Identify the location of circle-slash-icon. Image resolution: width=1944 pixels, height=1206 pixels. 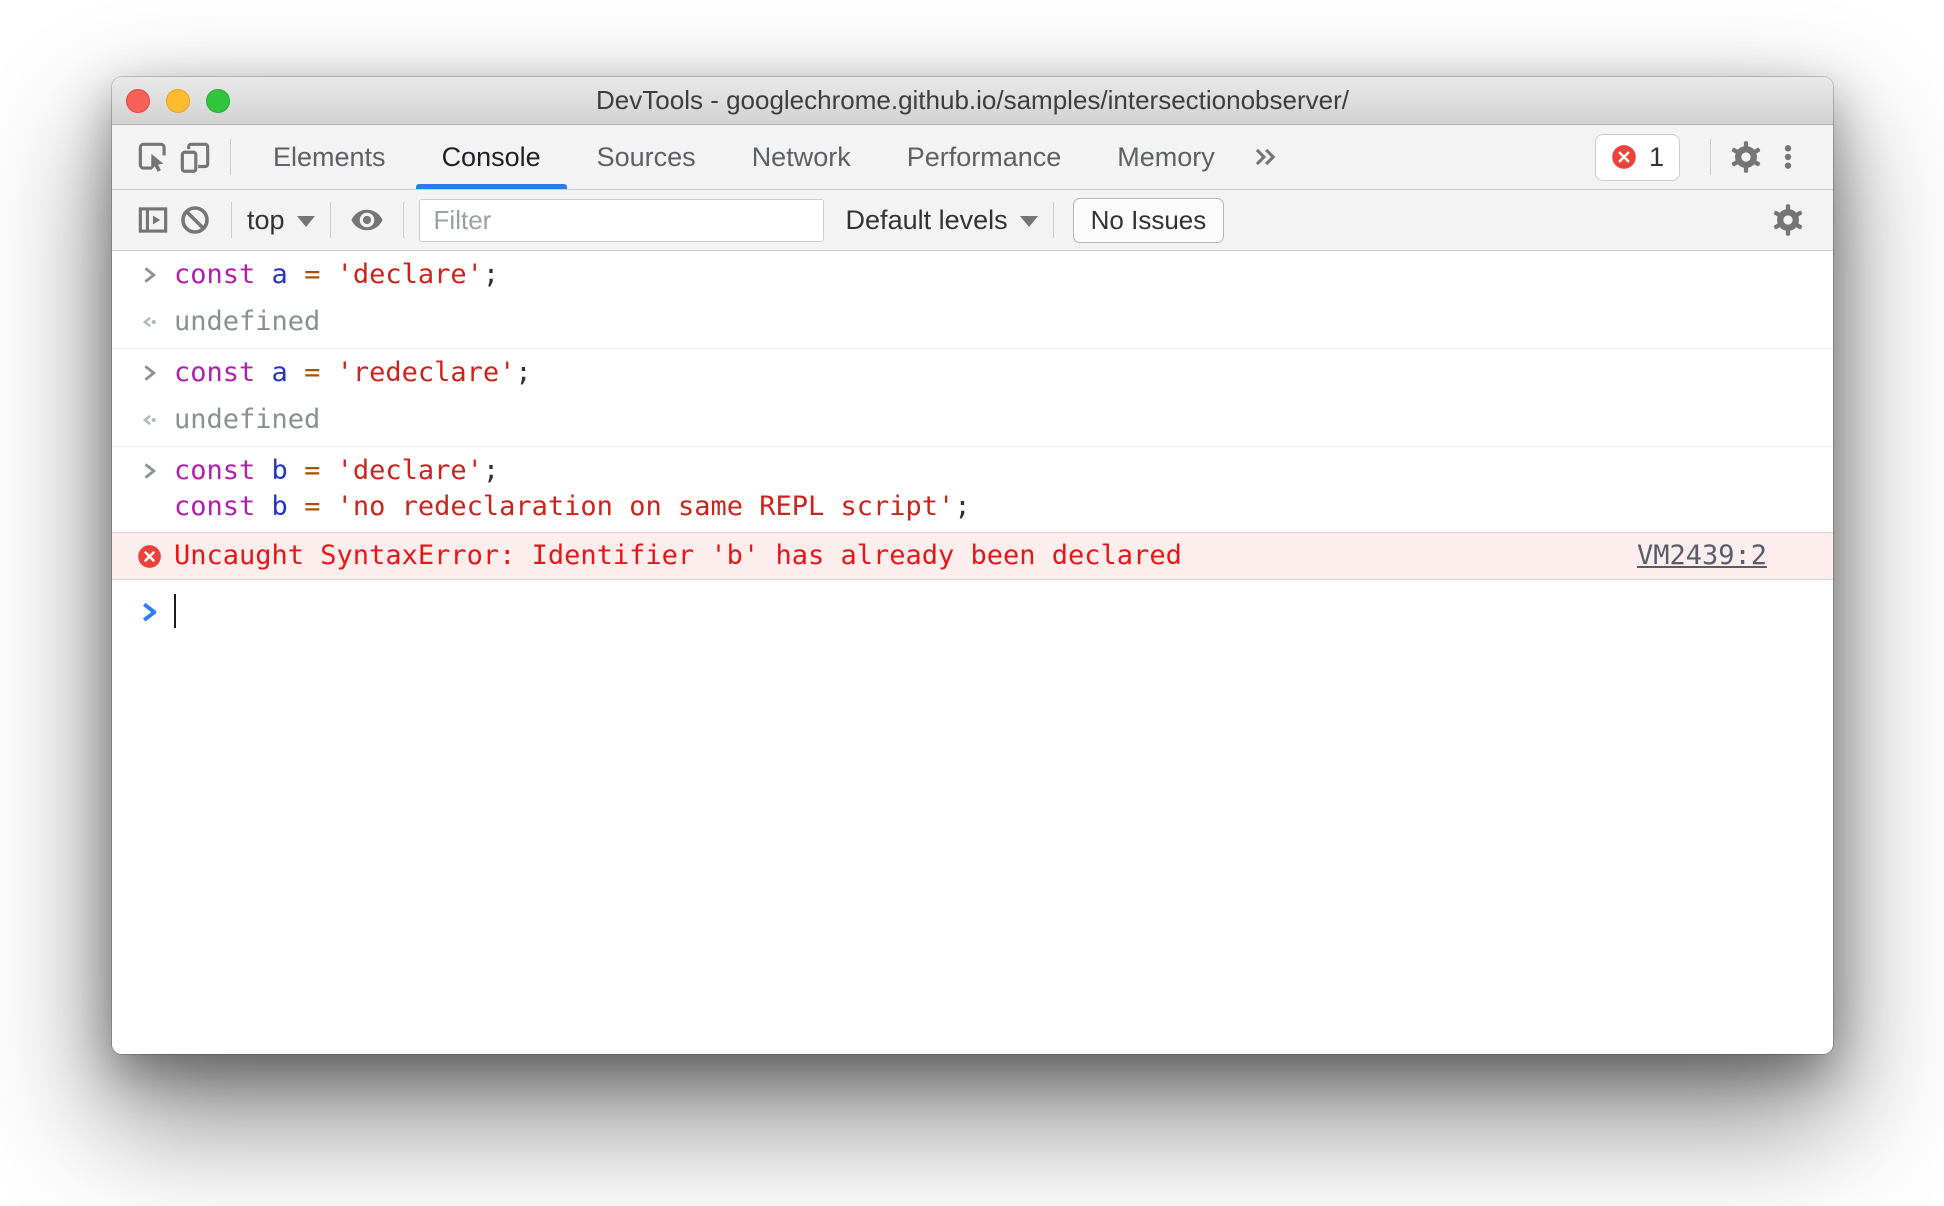
(195, 220).